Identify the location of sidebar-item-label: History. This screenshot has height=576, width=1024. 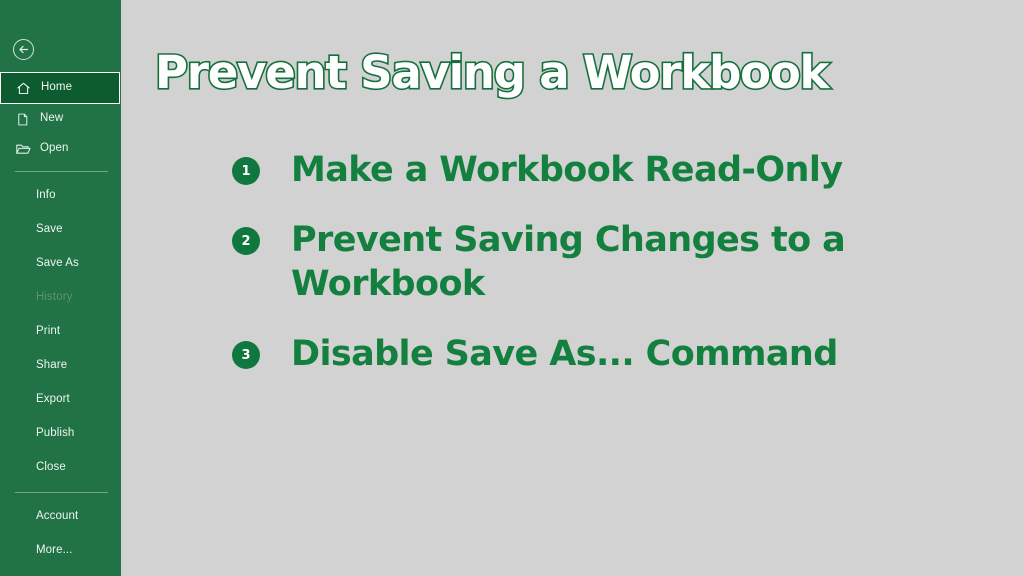
(54, 297).